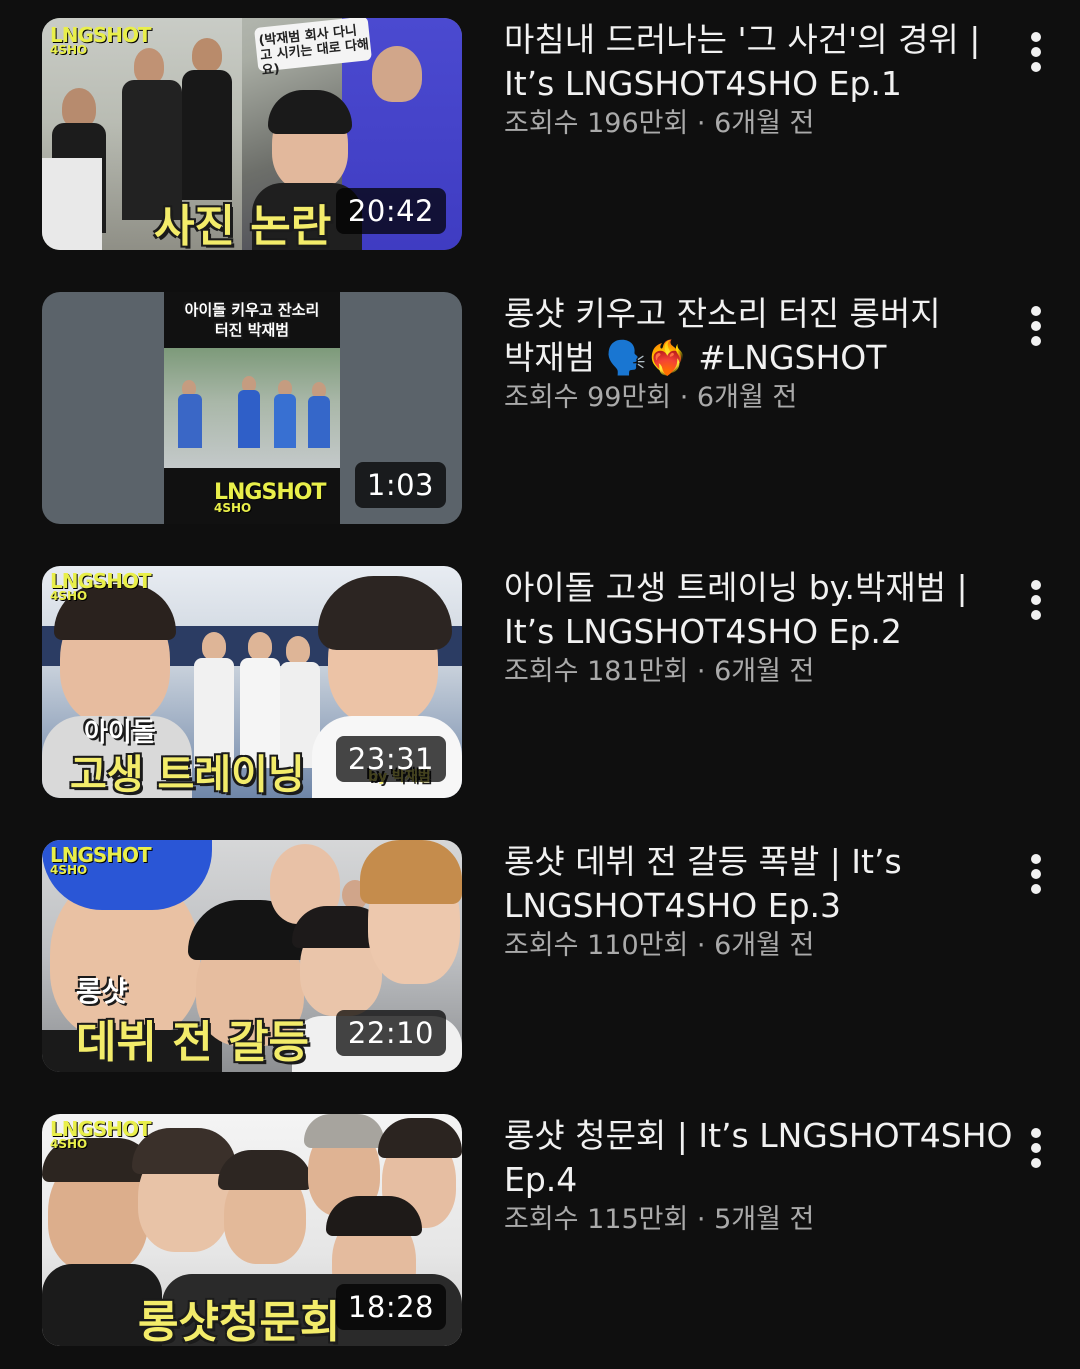 The image size is (1080, 1369). Describe the element at coordinates (596, 671) in the screenshot. I see `view-count: 조회수 181만회` at that location.